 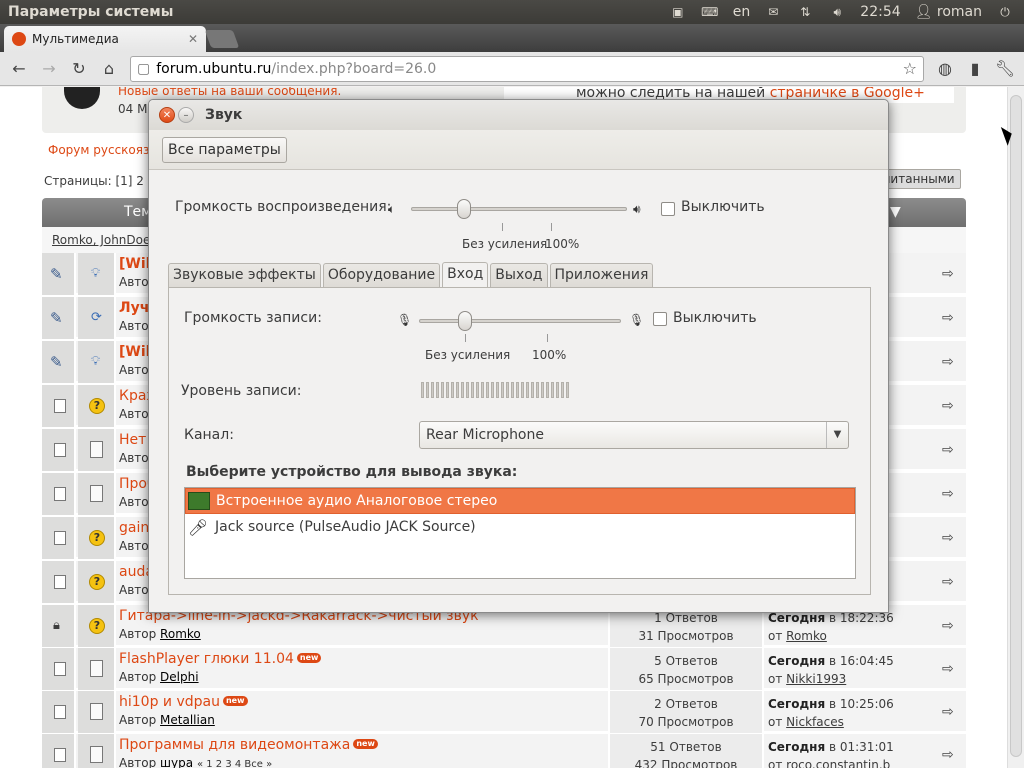 I want to click on topic-state-cell, so click(x=59, y=450).